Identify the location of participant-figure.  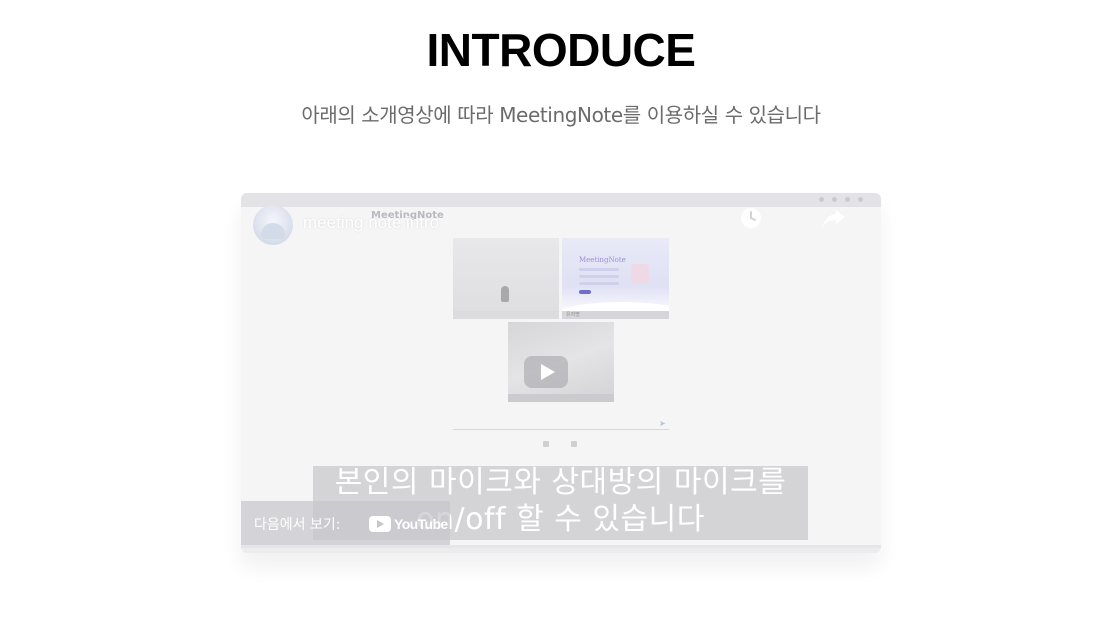
(505, 294).